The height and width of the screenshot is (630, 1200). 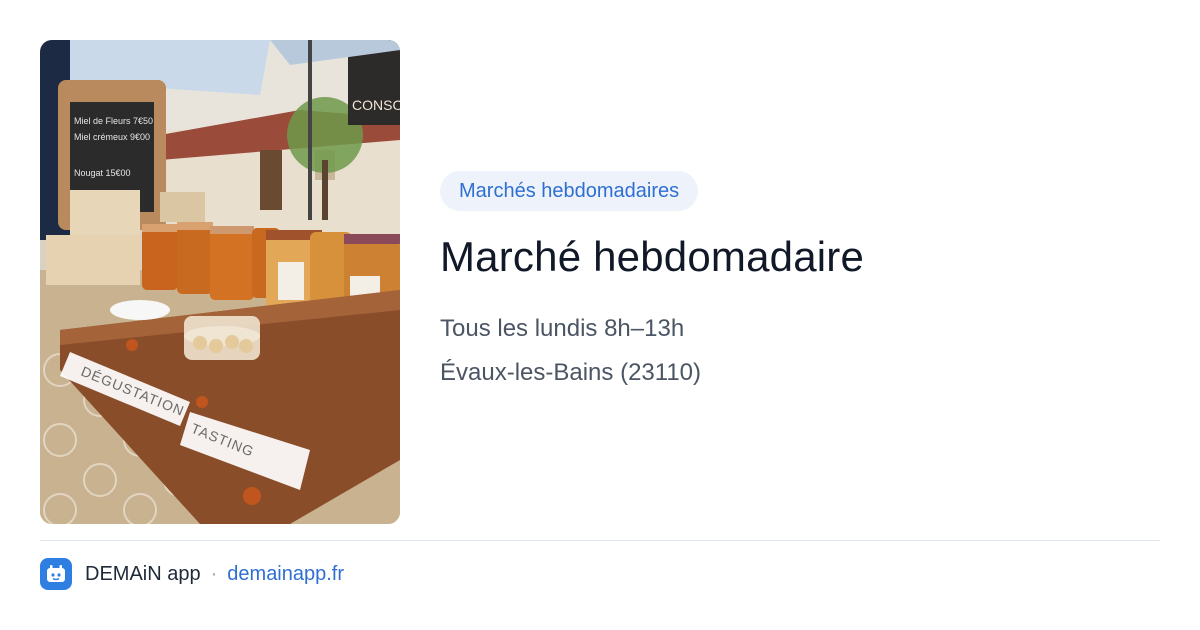 I want to click on event-location: Évaux-les-Bains (23110), so click(x=571, y=372).